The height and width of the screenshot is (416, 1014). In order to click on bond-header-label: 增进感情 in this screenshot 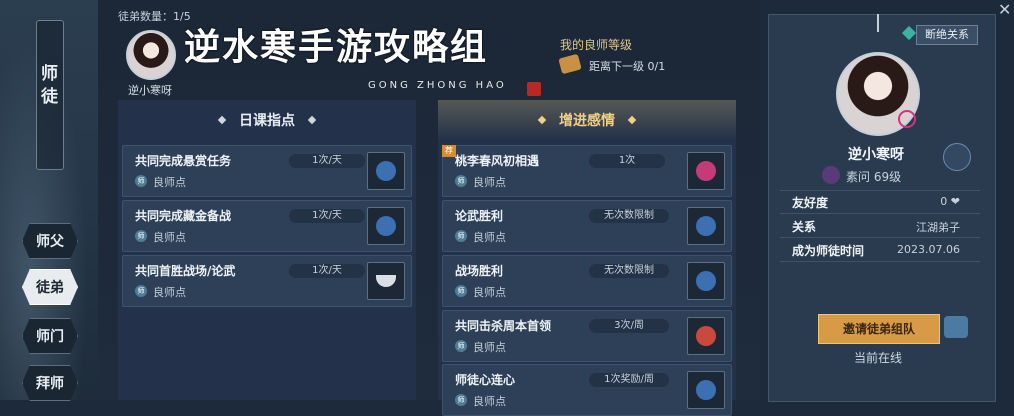, I will do `click(587, 121)`.